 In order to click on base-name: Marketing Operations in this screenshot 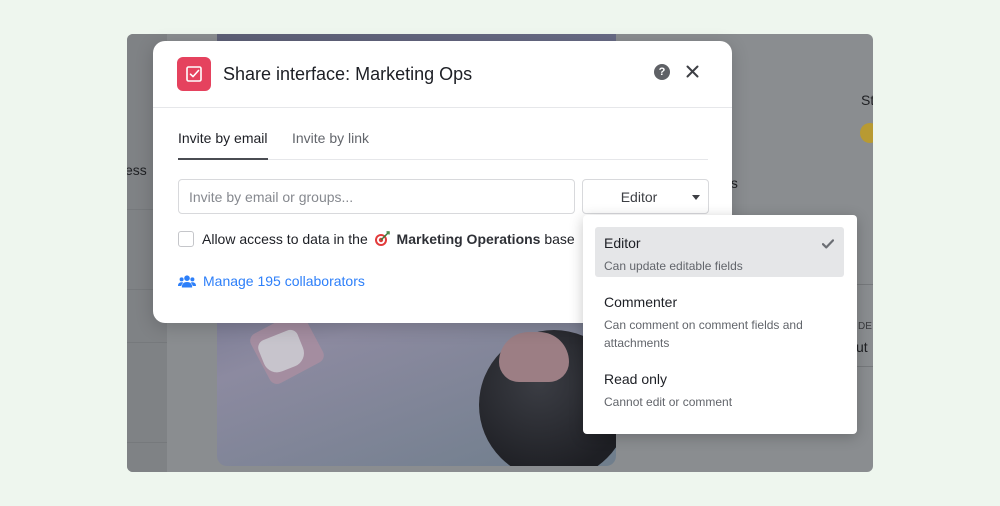, I will do `click(468, 239)`.